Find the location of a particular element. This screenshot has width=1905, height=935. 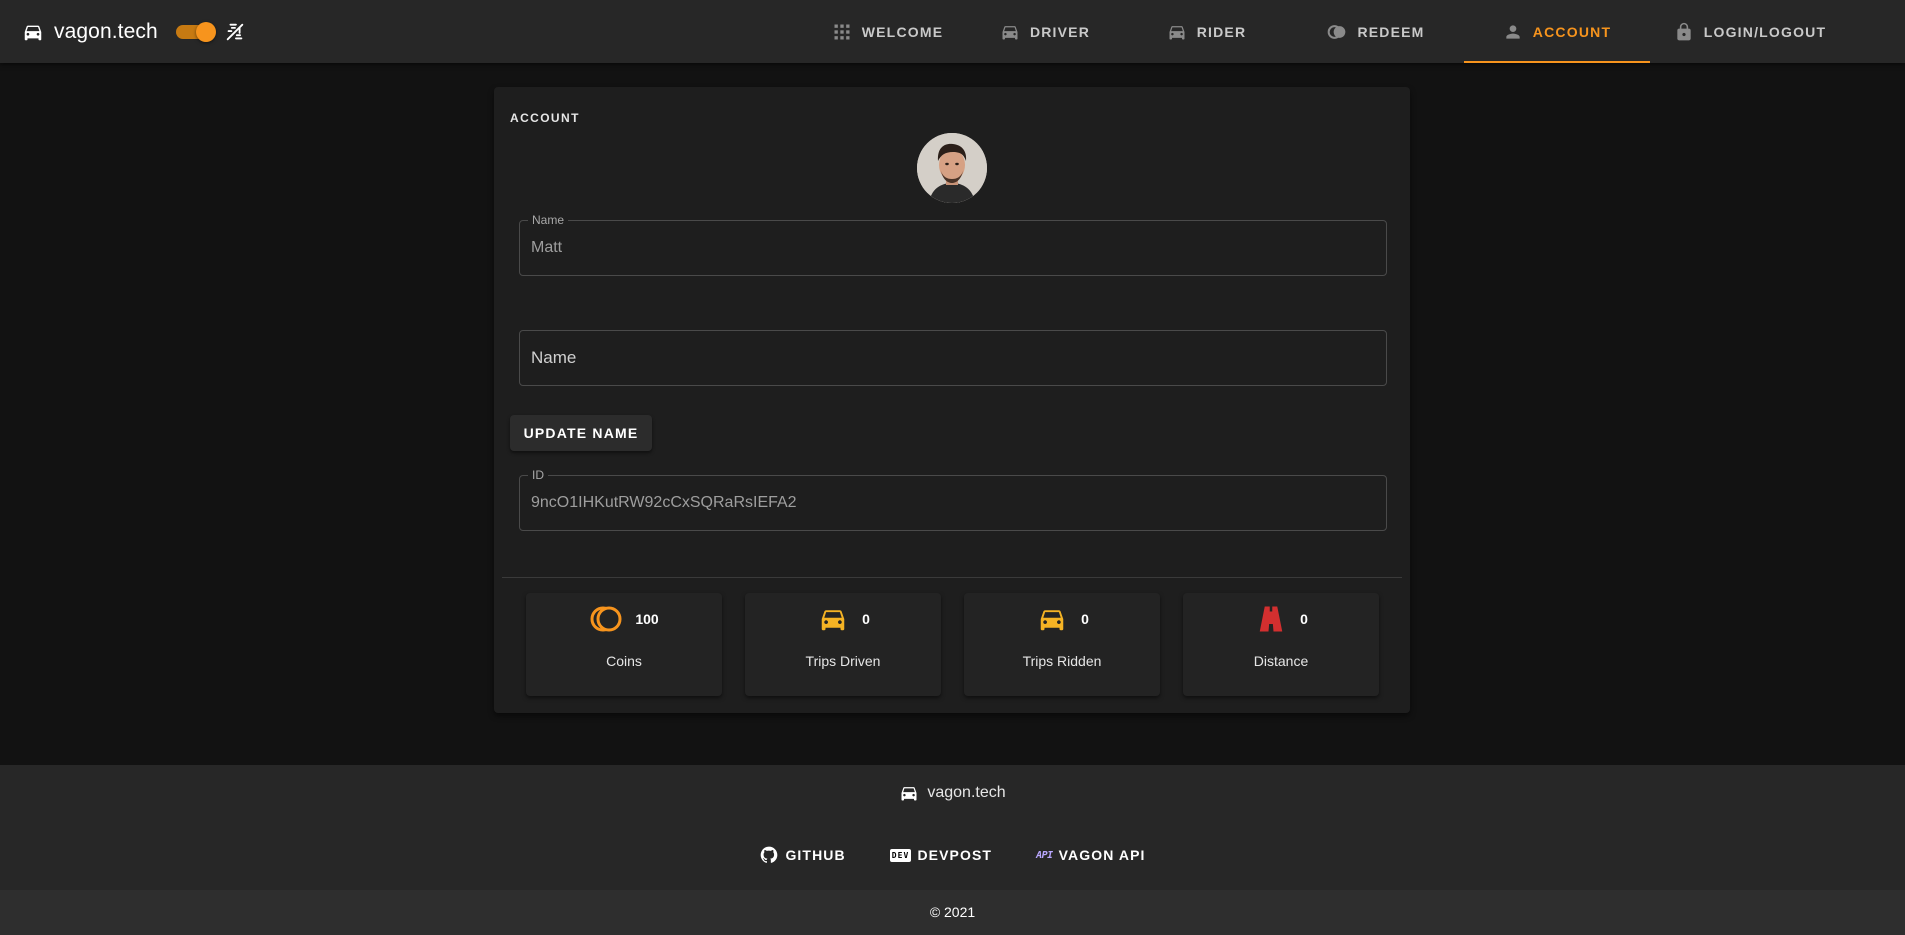

divider is located at coordinates (952, 577).